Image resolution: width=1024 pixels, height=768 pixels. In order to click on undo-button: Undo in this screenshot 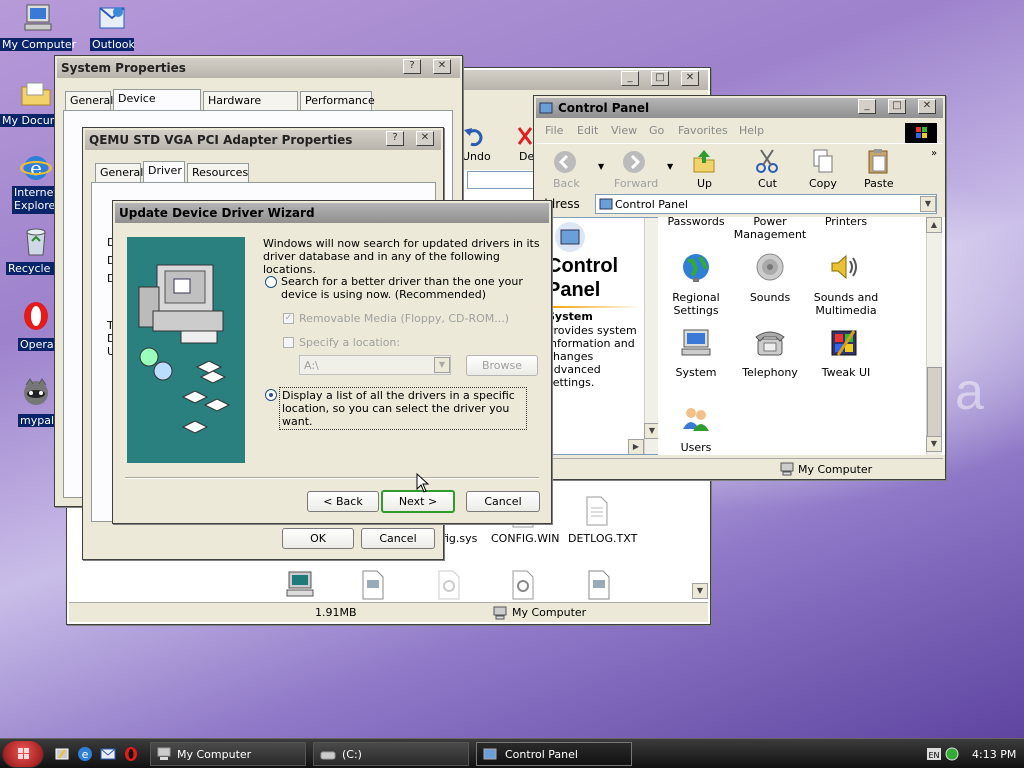, I will do `click(476, 156)`.